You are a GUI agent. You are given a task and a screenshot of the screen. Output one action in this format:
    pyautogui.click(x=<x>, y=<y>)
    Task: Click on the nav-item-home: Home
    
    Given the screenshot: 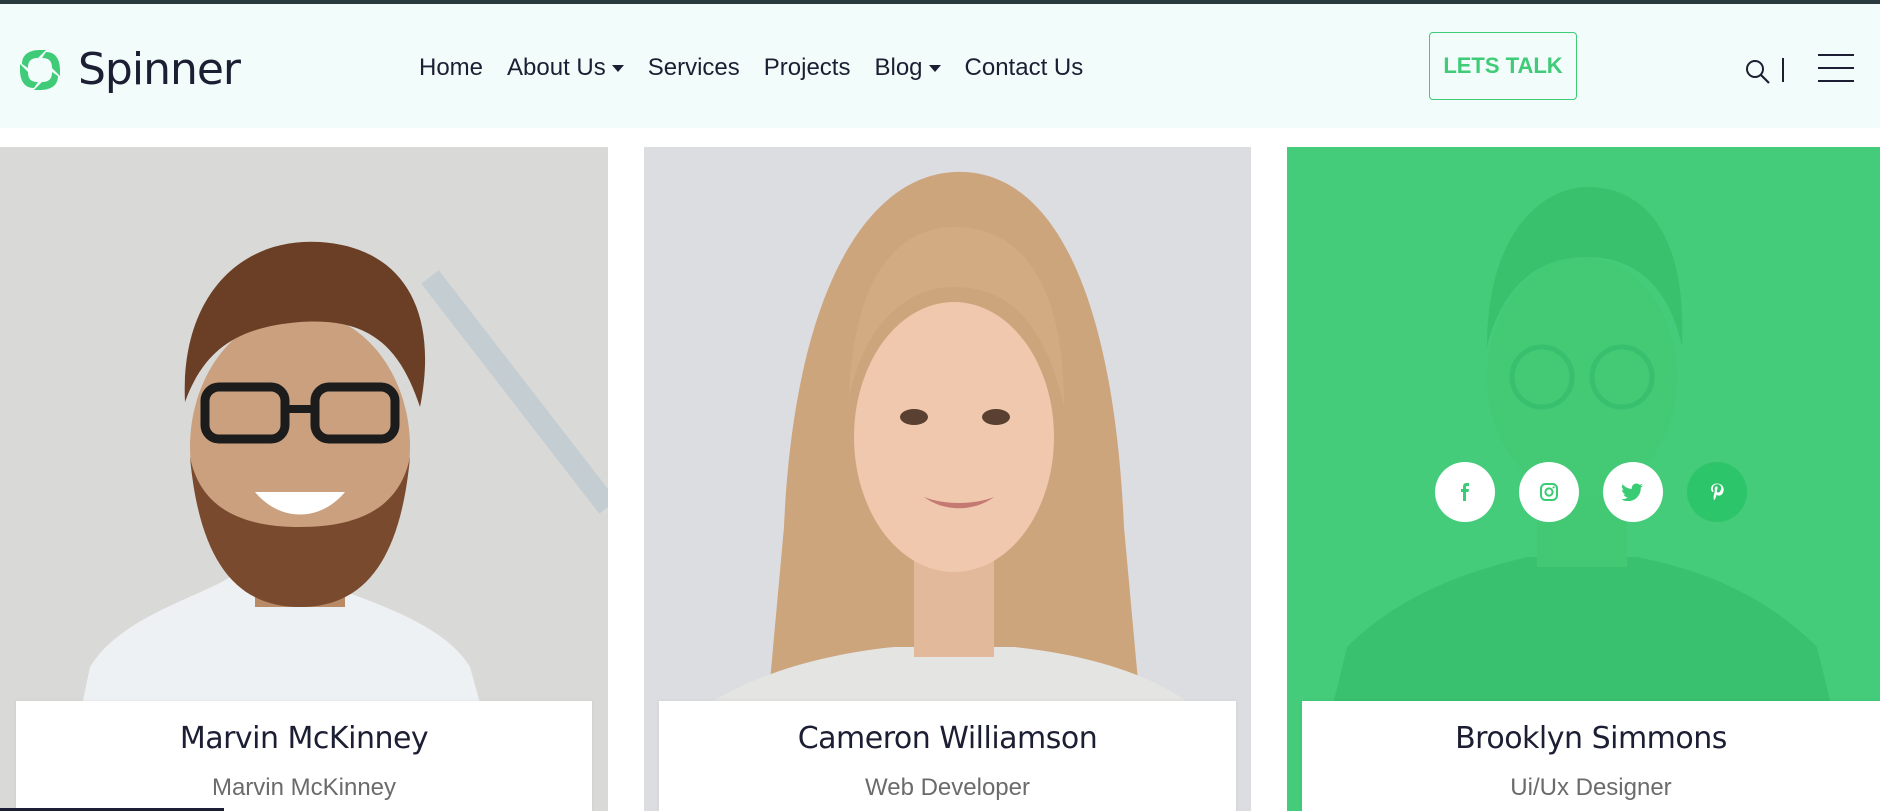 What is the action you would take?
    pyautogui.click(x=451, y=68)
    